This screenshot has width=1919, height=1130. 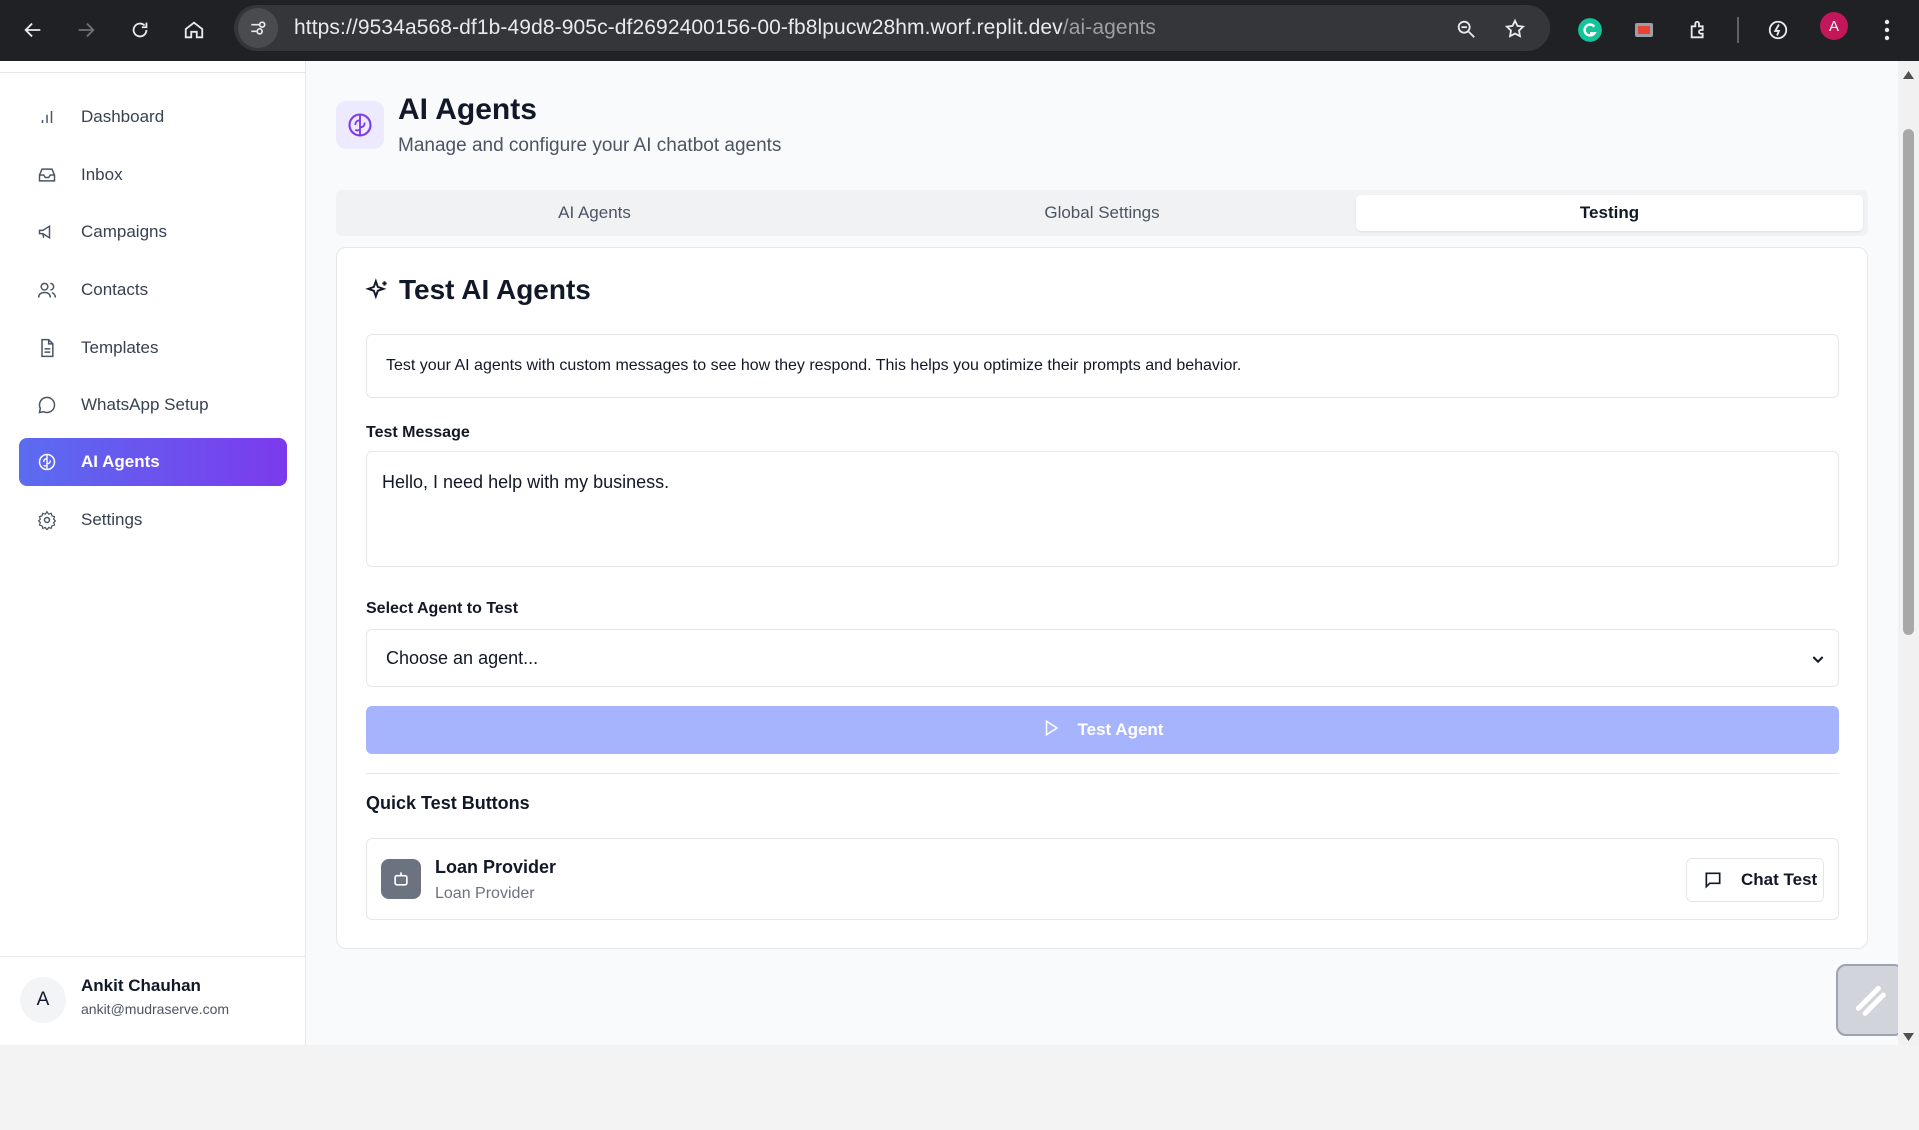 What do you see at coordinates (112, 519) in the screenshot?
I see `sidebar-item-label: Settings` at bounding box center [112, 519].